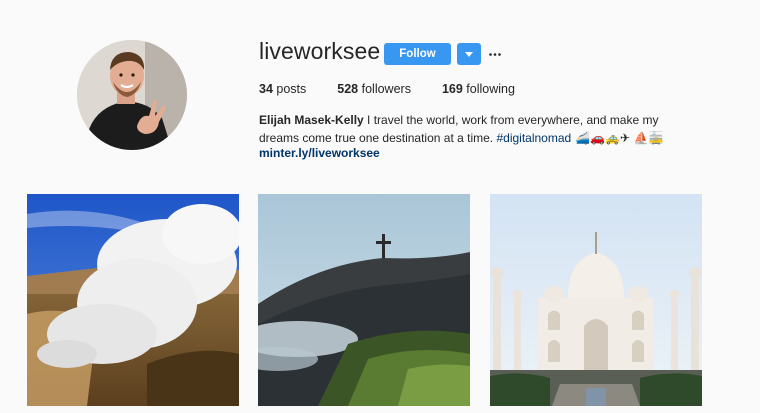 This screenshot has height=413, width=760. What do you see at coordinates (533, 138) in the screenshot?
I see `hashtag-link: #digitalnomad` at bounding box center [533, 138].